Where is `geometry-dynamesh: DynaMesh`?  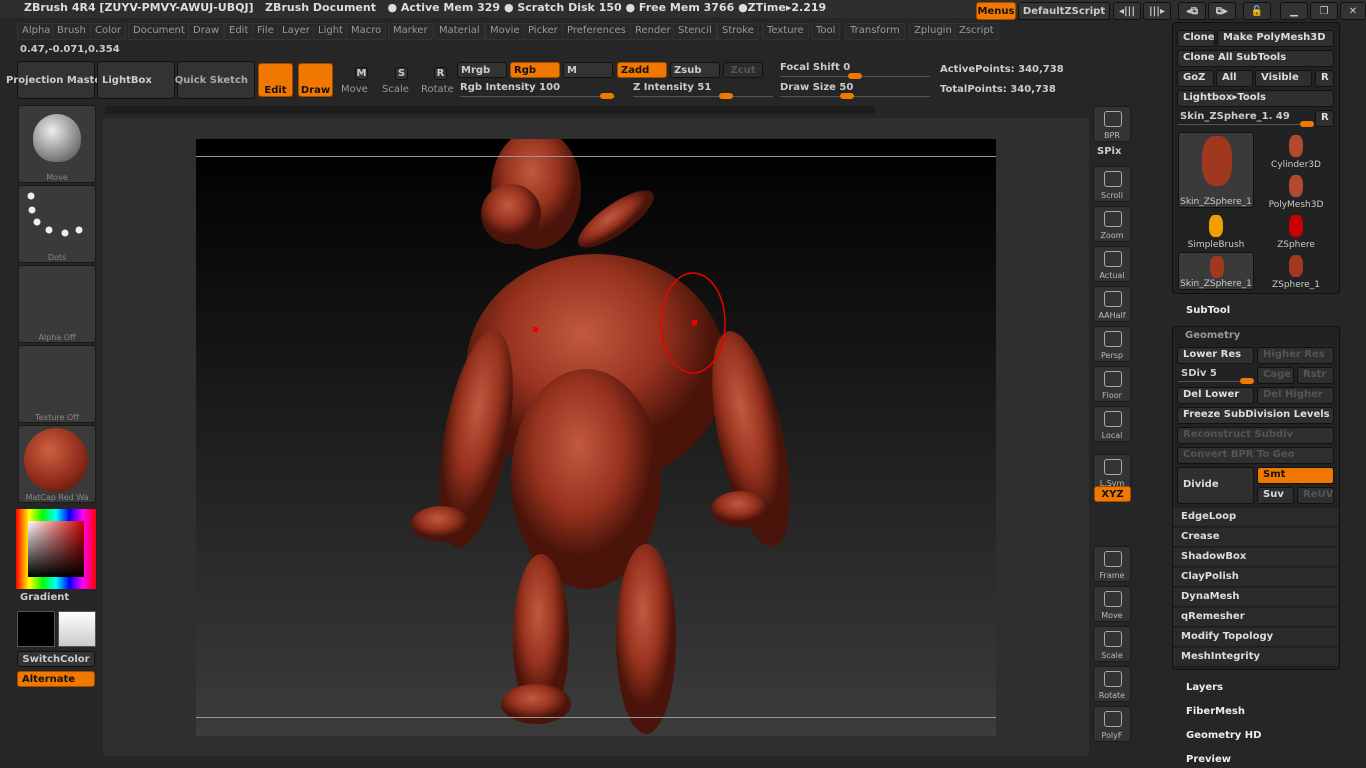
geometry-dynamesh: DynaMesh is located at coordinates (1255, 597).